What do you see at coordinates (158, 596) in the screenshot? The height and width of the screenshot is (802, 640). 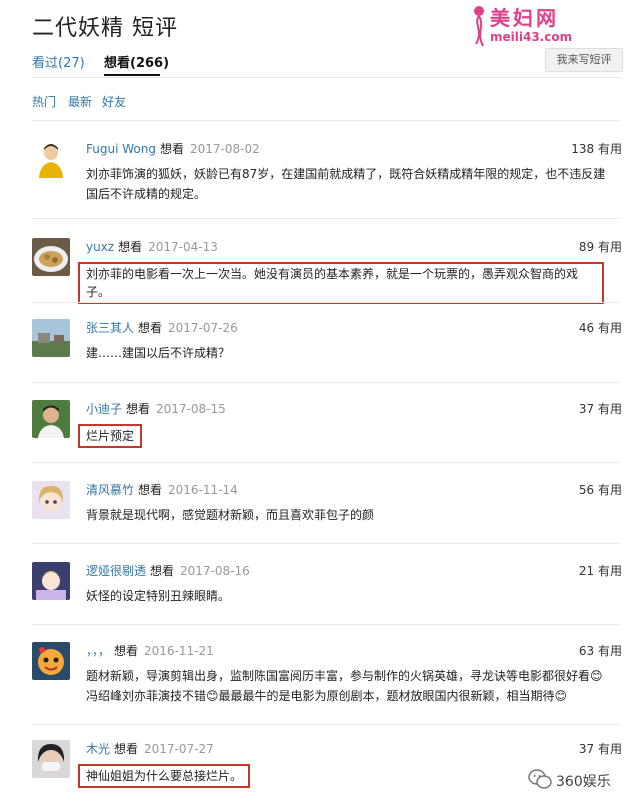 I see `comment-text: 妖怪的设定特别丑辣眼睛。` at bounding box center [158, 596].